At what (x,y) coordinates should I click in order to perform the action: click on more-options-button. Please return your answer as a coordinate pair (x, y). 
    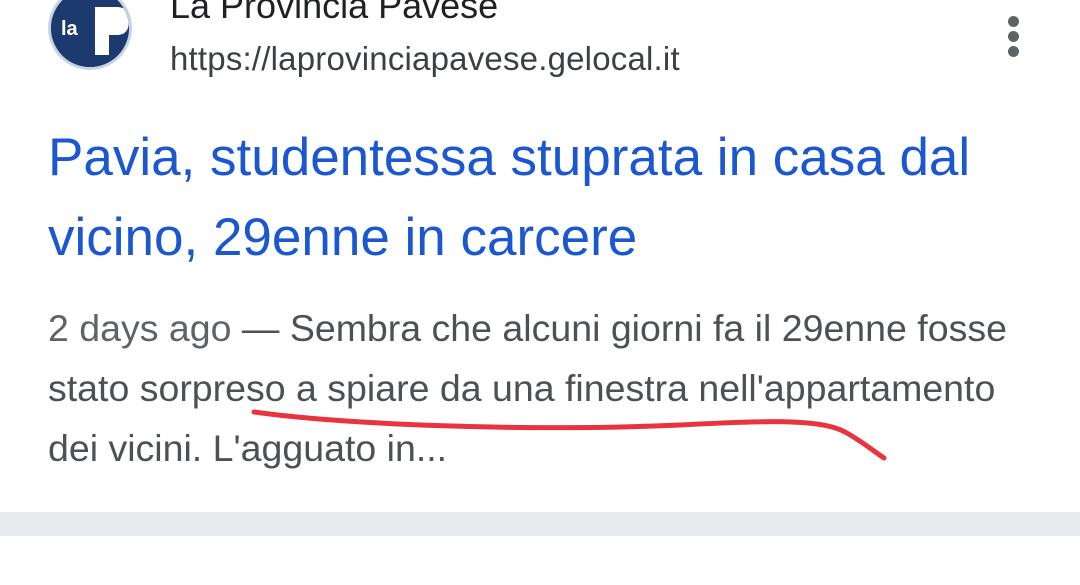
    Looking at the image, I should click on (1014, 36).